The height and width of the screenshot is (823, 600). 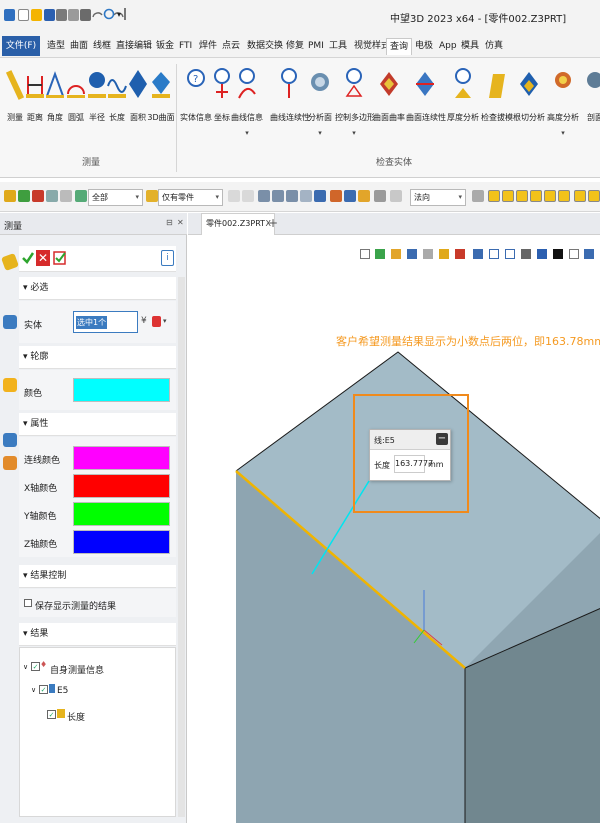 I want to click on pick-icon, so click(x=66, y=196).